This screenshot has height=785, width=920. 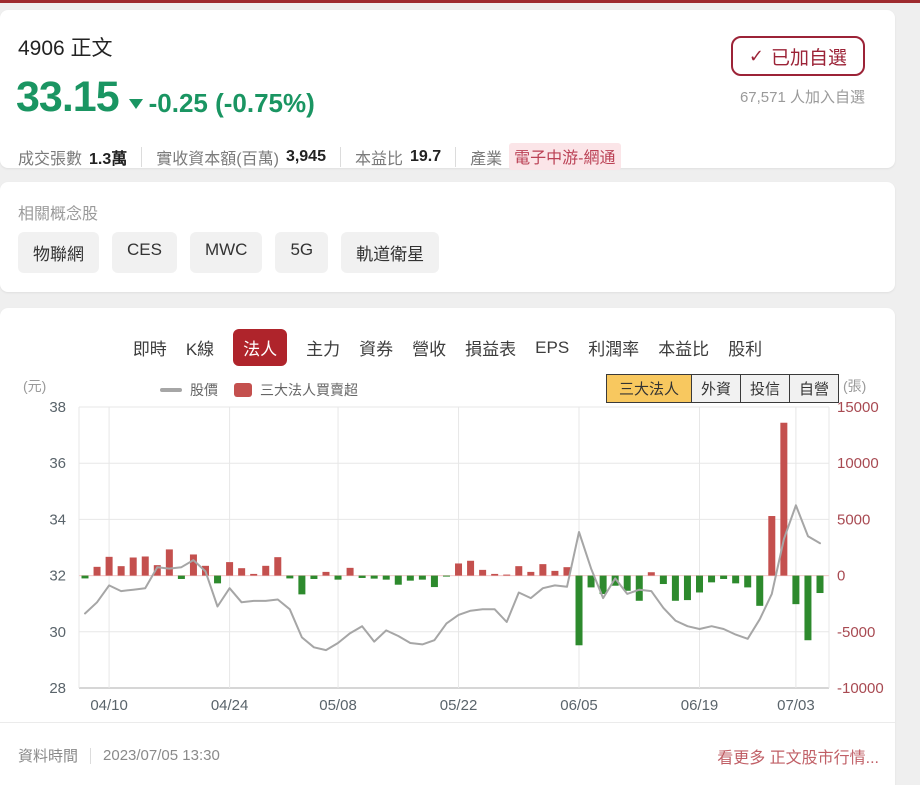 What do you see at coordinates (57, 407) in the screenshot?
I see `svg-text: 38` at bounding box center [57, 407].